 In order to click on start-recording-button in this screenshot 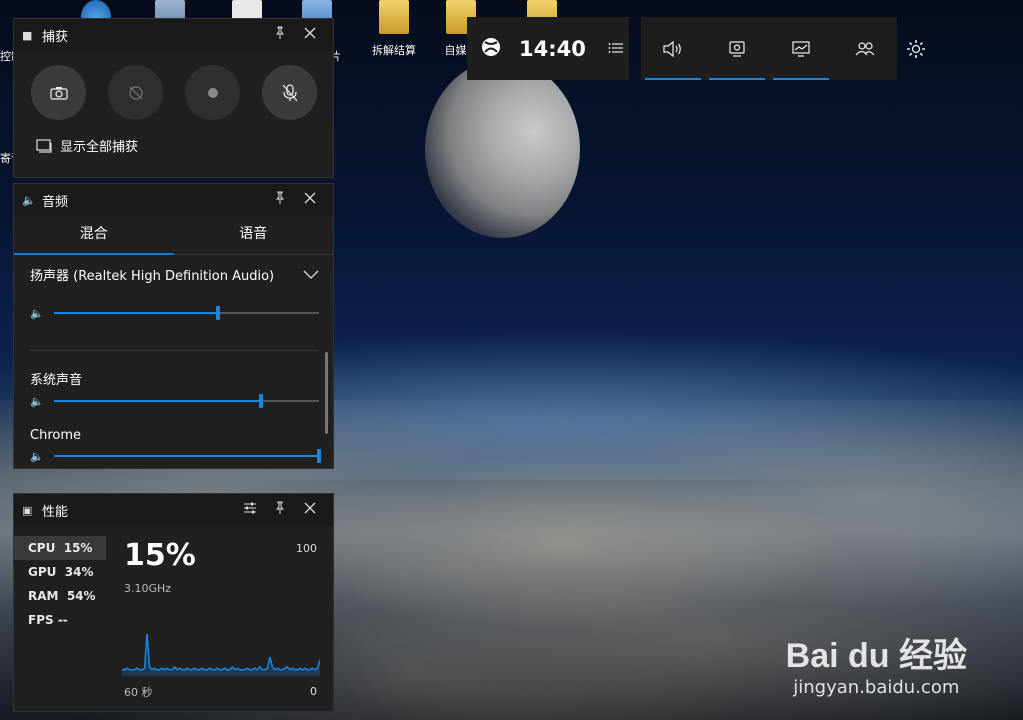, I will do `click(212, 92)`.